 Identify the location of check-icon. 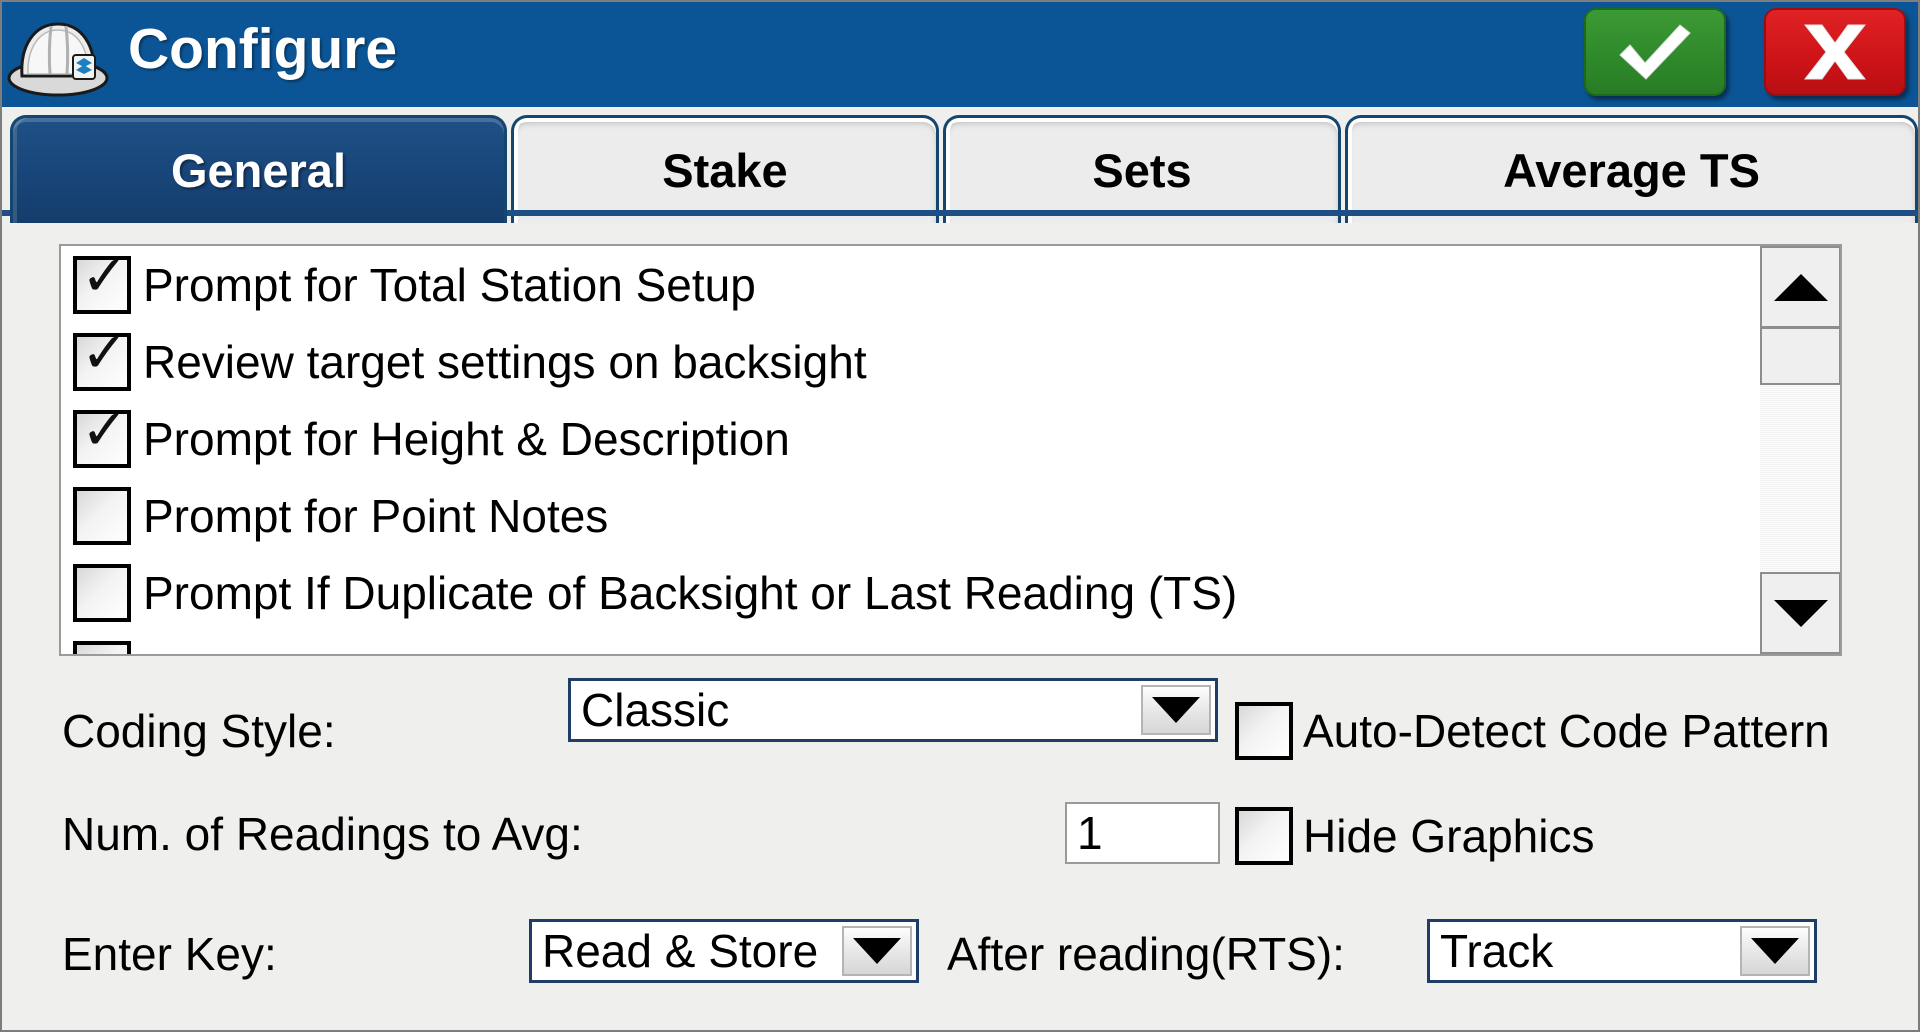
(1655, 52).